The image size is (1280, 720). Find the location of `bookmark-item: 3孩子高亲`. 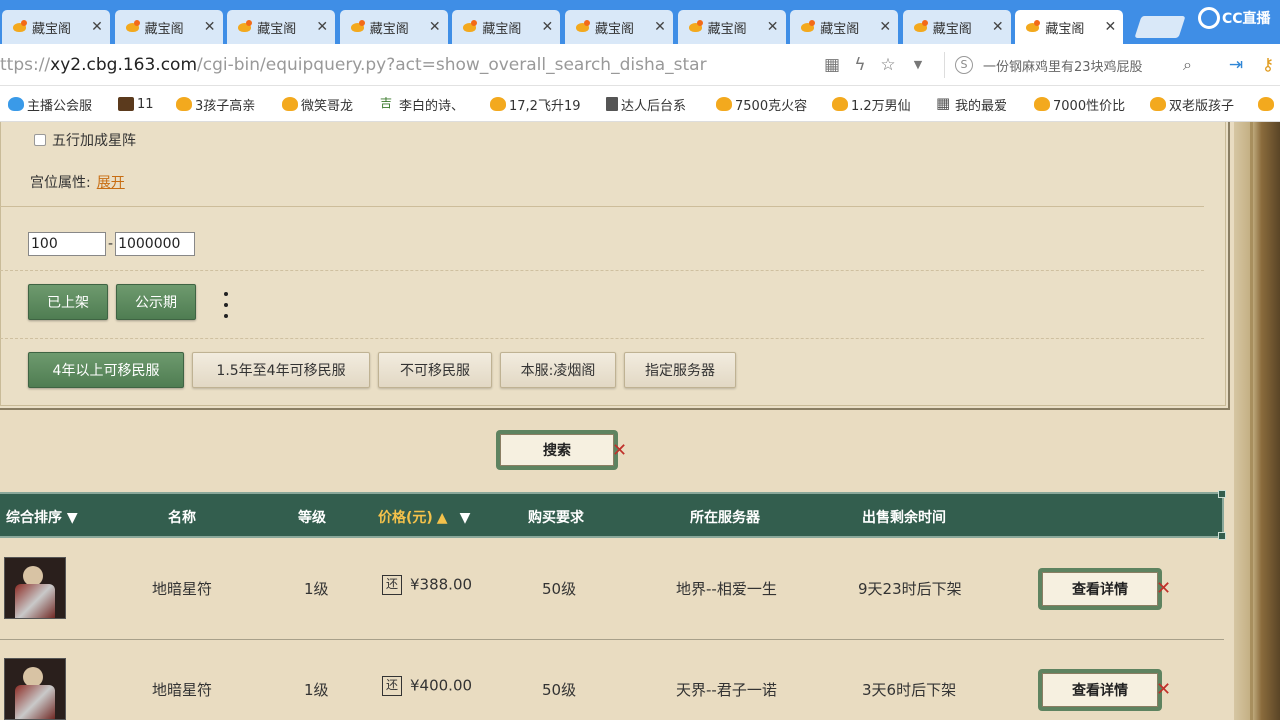

bookmark-item: 3孩子高亲 is located at coordinates (216, 104).